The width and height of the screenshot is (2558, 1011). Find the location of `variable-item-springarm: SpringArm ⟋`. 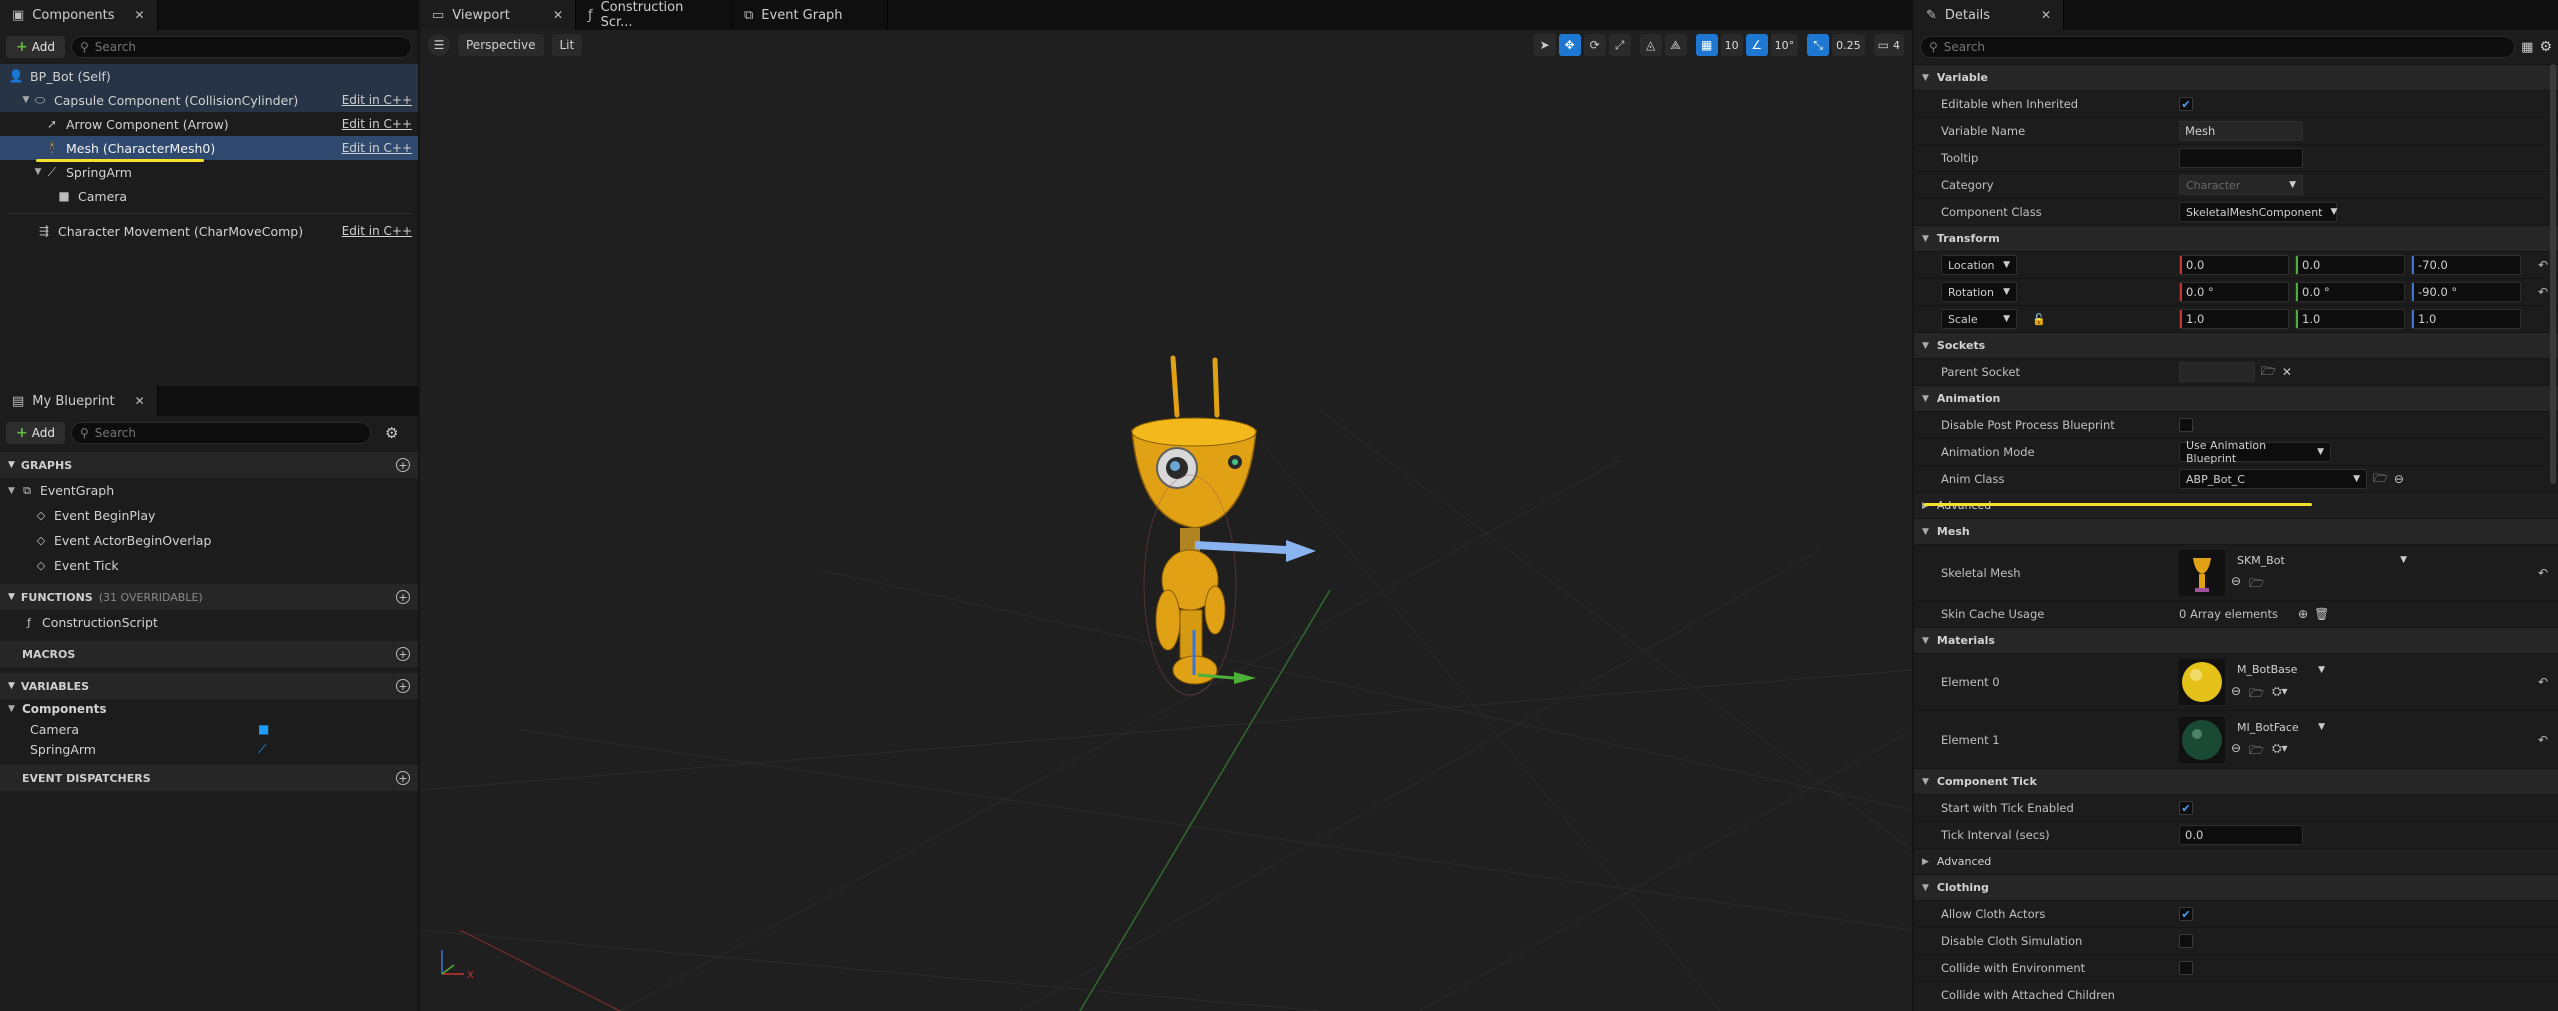

variable-item-springarm: SpringArm ⟋ is located at coordinates (209, 749).